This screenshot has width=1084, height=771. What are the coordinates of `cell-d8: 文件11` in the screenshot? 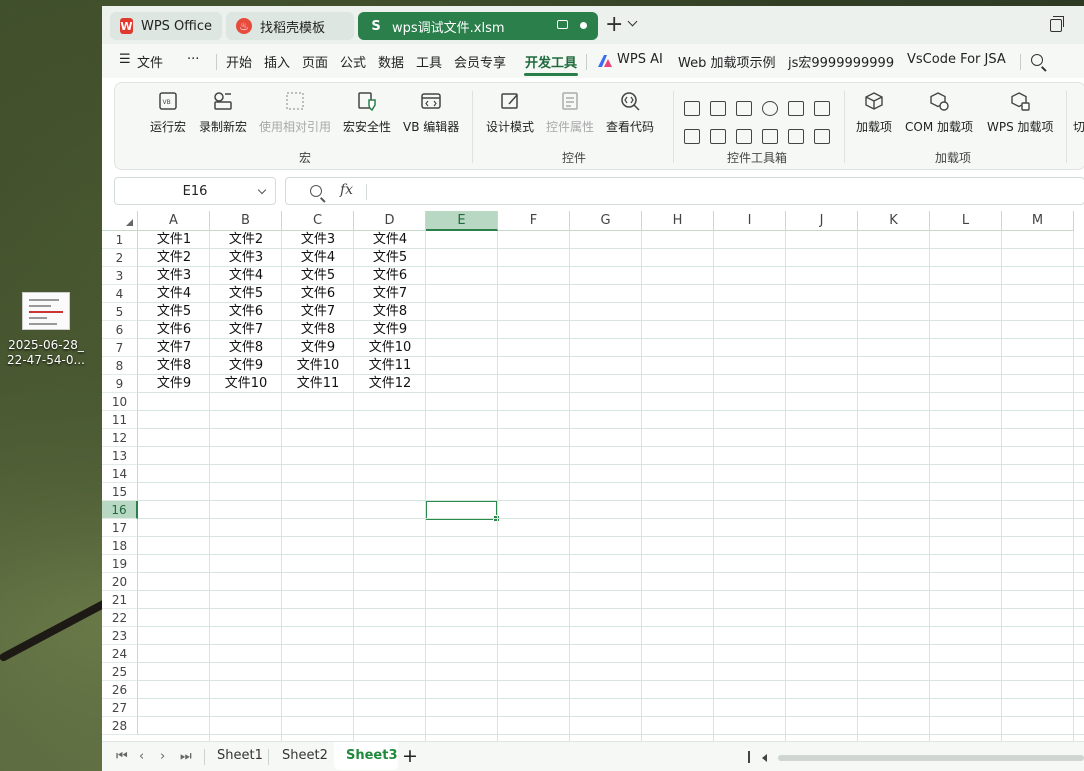 It's located at (390, 366).